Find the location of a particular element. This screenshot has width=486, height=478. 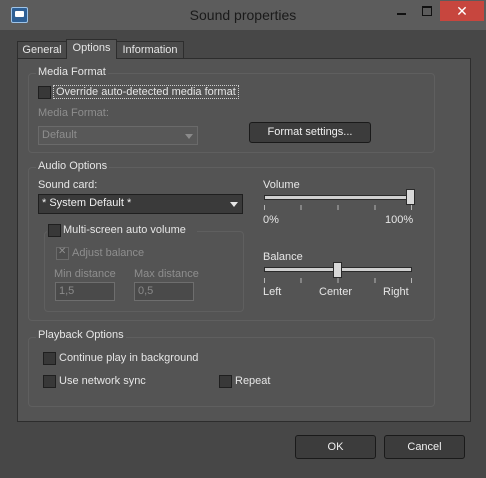

sound-card-dropdown: * System Default * is located at coordinates (140, 204).